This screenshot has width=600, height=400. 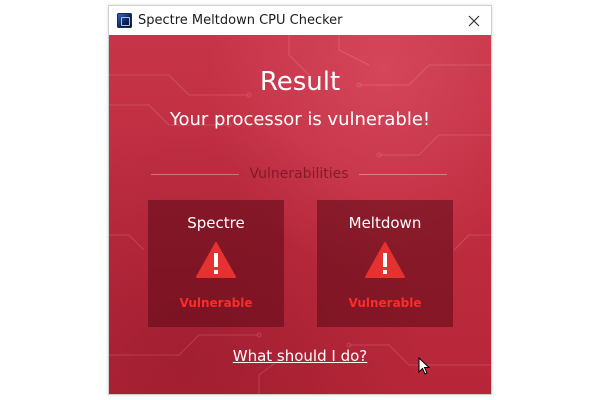 I want to click on spectre-card: Spectre Vulnerable, so click(x=216, y=263).